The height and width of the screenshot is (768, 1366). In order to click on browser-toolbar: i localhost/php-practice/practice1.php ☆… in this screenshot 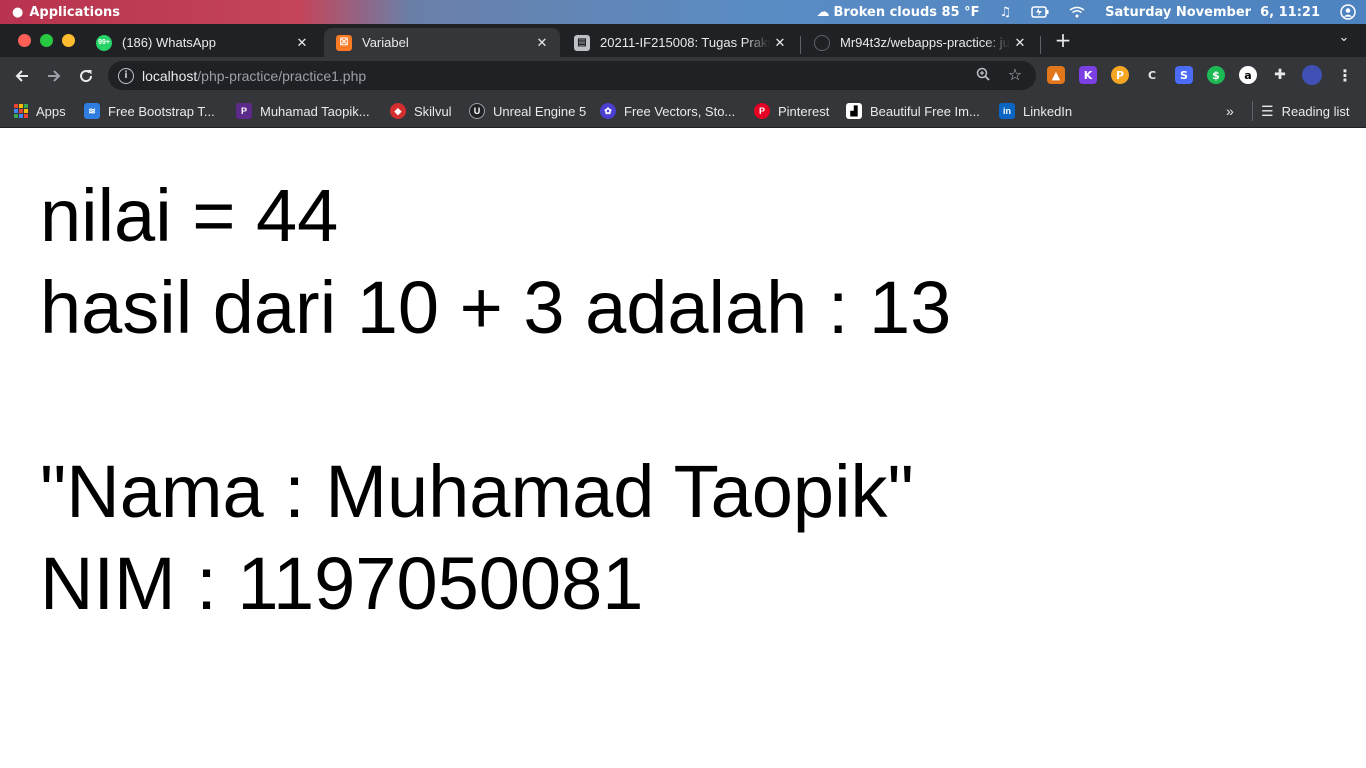, I will do `click(683, 75)`.